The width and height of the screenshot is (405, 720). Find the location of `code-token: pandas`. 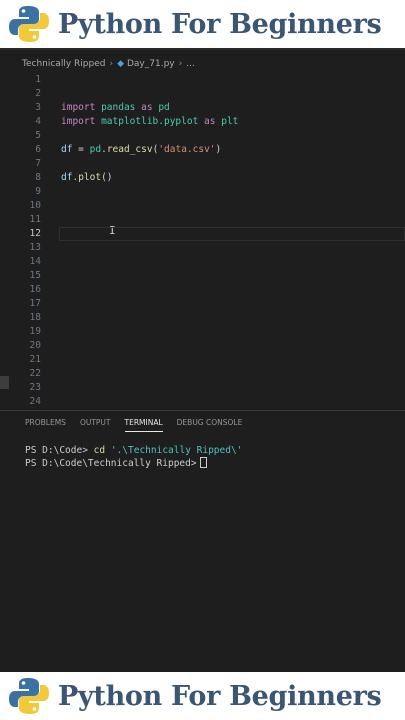

code-token: pandas is located at coordinates (118, 107).